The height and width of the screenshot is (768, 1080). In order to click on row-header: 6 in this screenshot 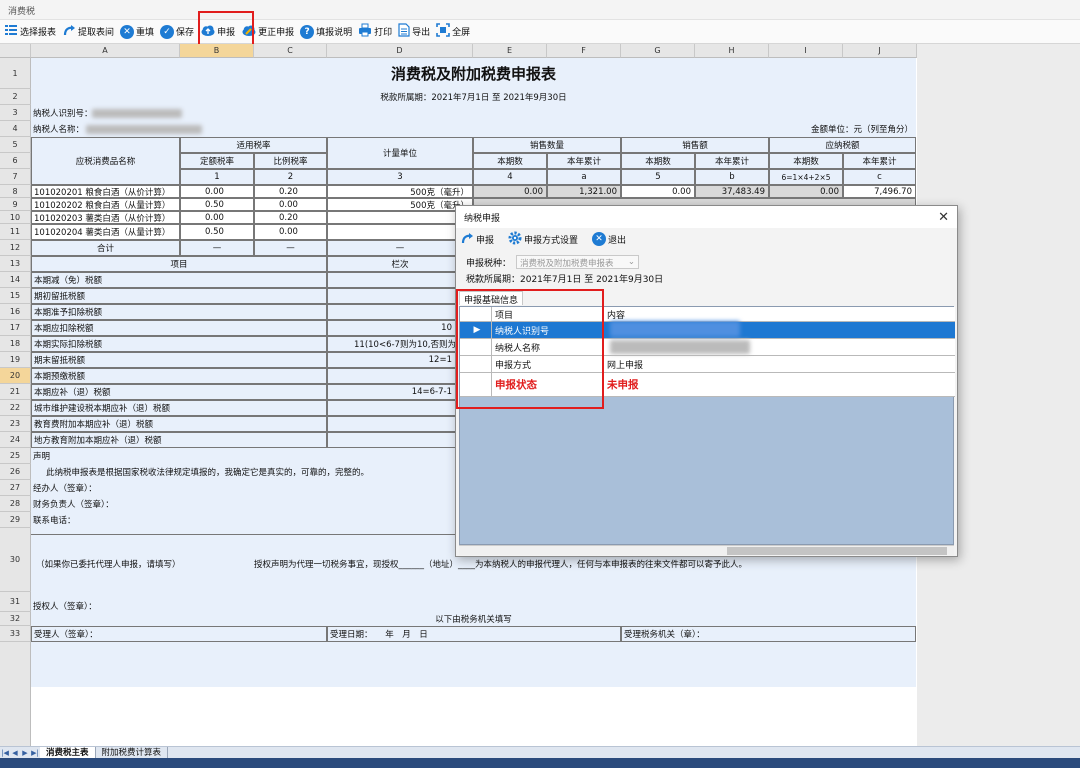, I will do `click(15, 161)`.